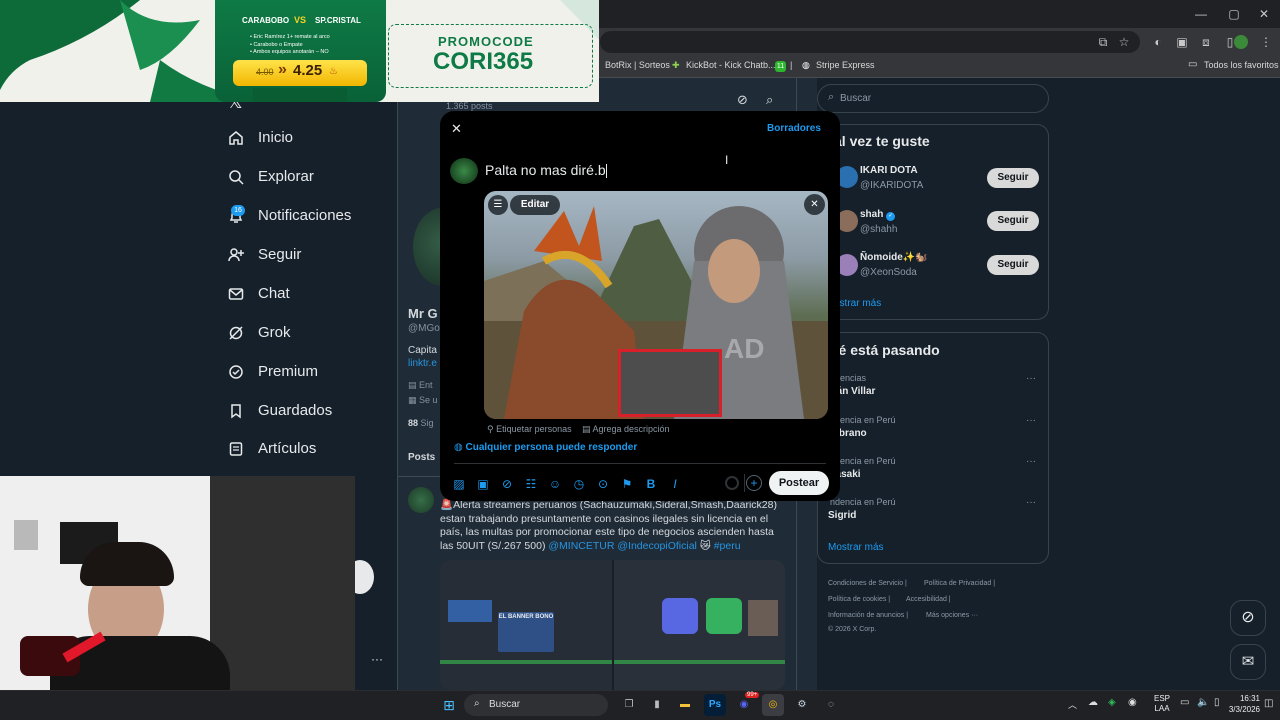  Describe the element at coordinates (637, 65) in the screenshot. I see `bookmark-botrix: BotRix | Sorteos` at that location.